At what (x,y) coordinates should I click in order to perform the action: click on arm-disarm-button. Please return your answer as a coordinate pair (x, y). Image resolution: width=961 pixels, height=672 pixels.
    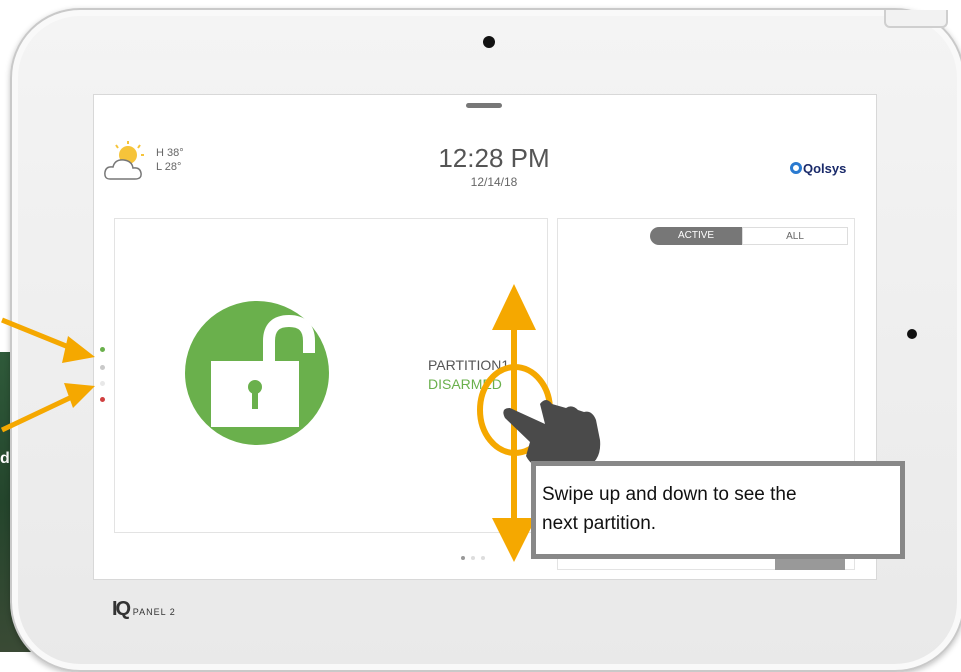
    Looking at the image, I should click on (257, 373).